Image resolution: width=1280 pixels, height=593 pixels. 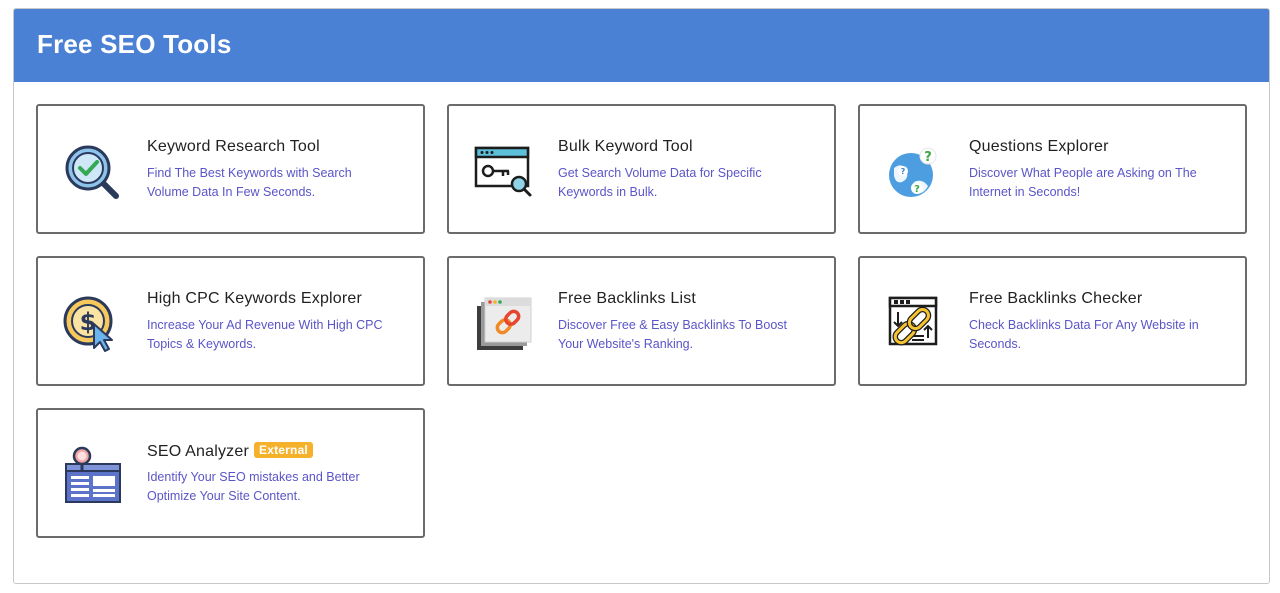 What do you see at coordinates (233, 146) in the screenshot?
I see `card-title: Keyword Research Tool` at bounding box center [233, 146].